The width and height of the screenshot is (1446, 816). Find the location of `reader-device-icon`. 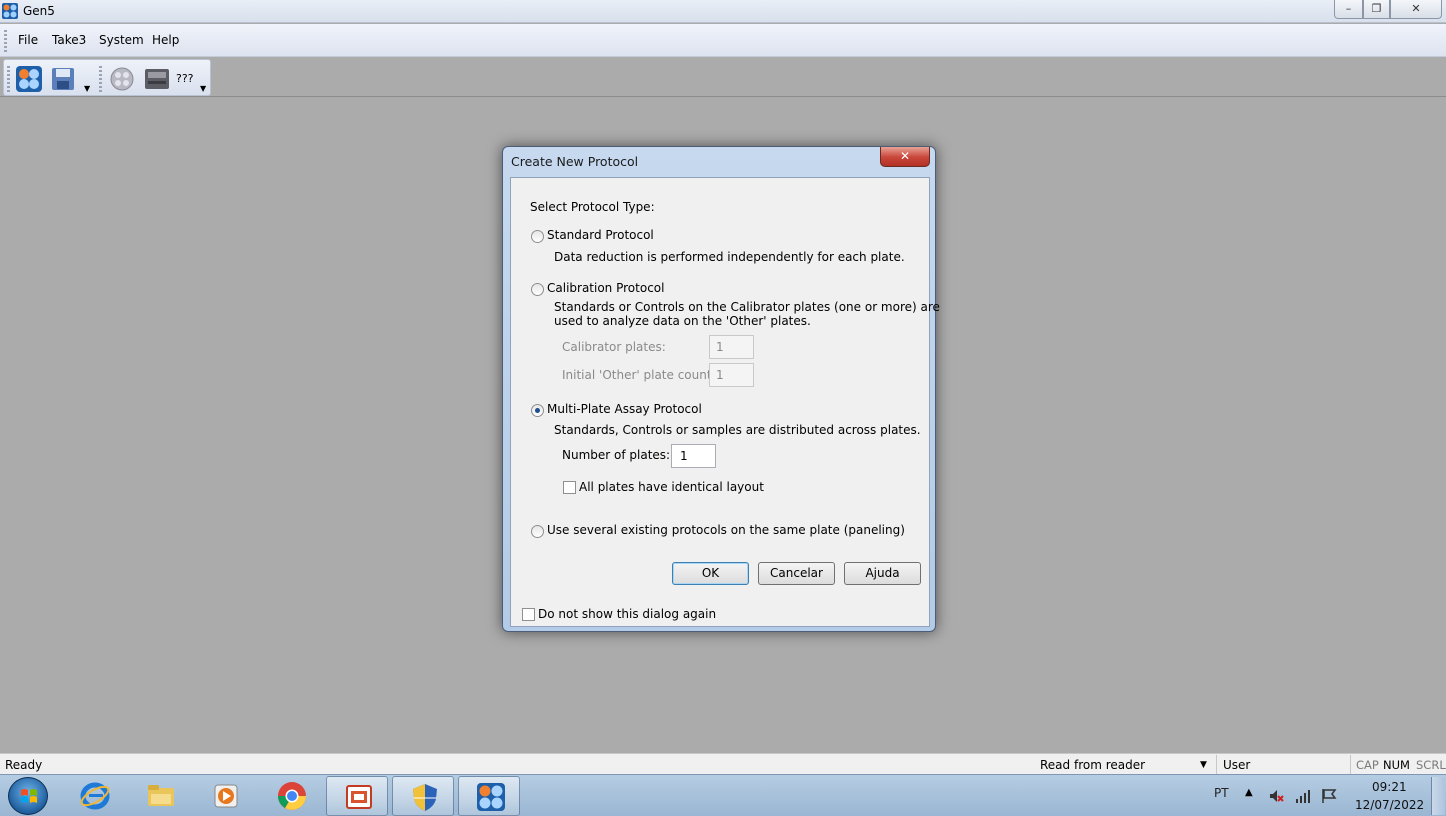

reader-device-icon is located at coordinates (157, 79).